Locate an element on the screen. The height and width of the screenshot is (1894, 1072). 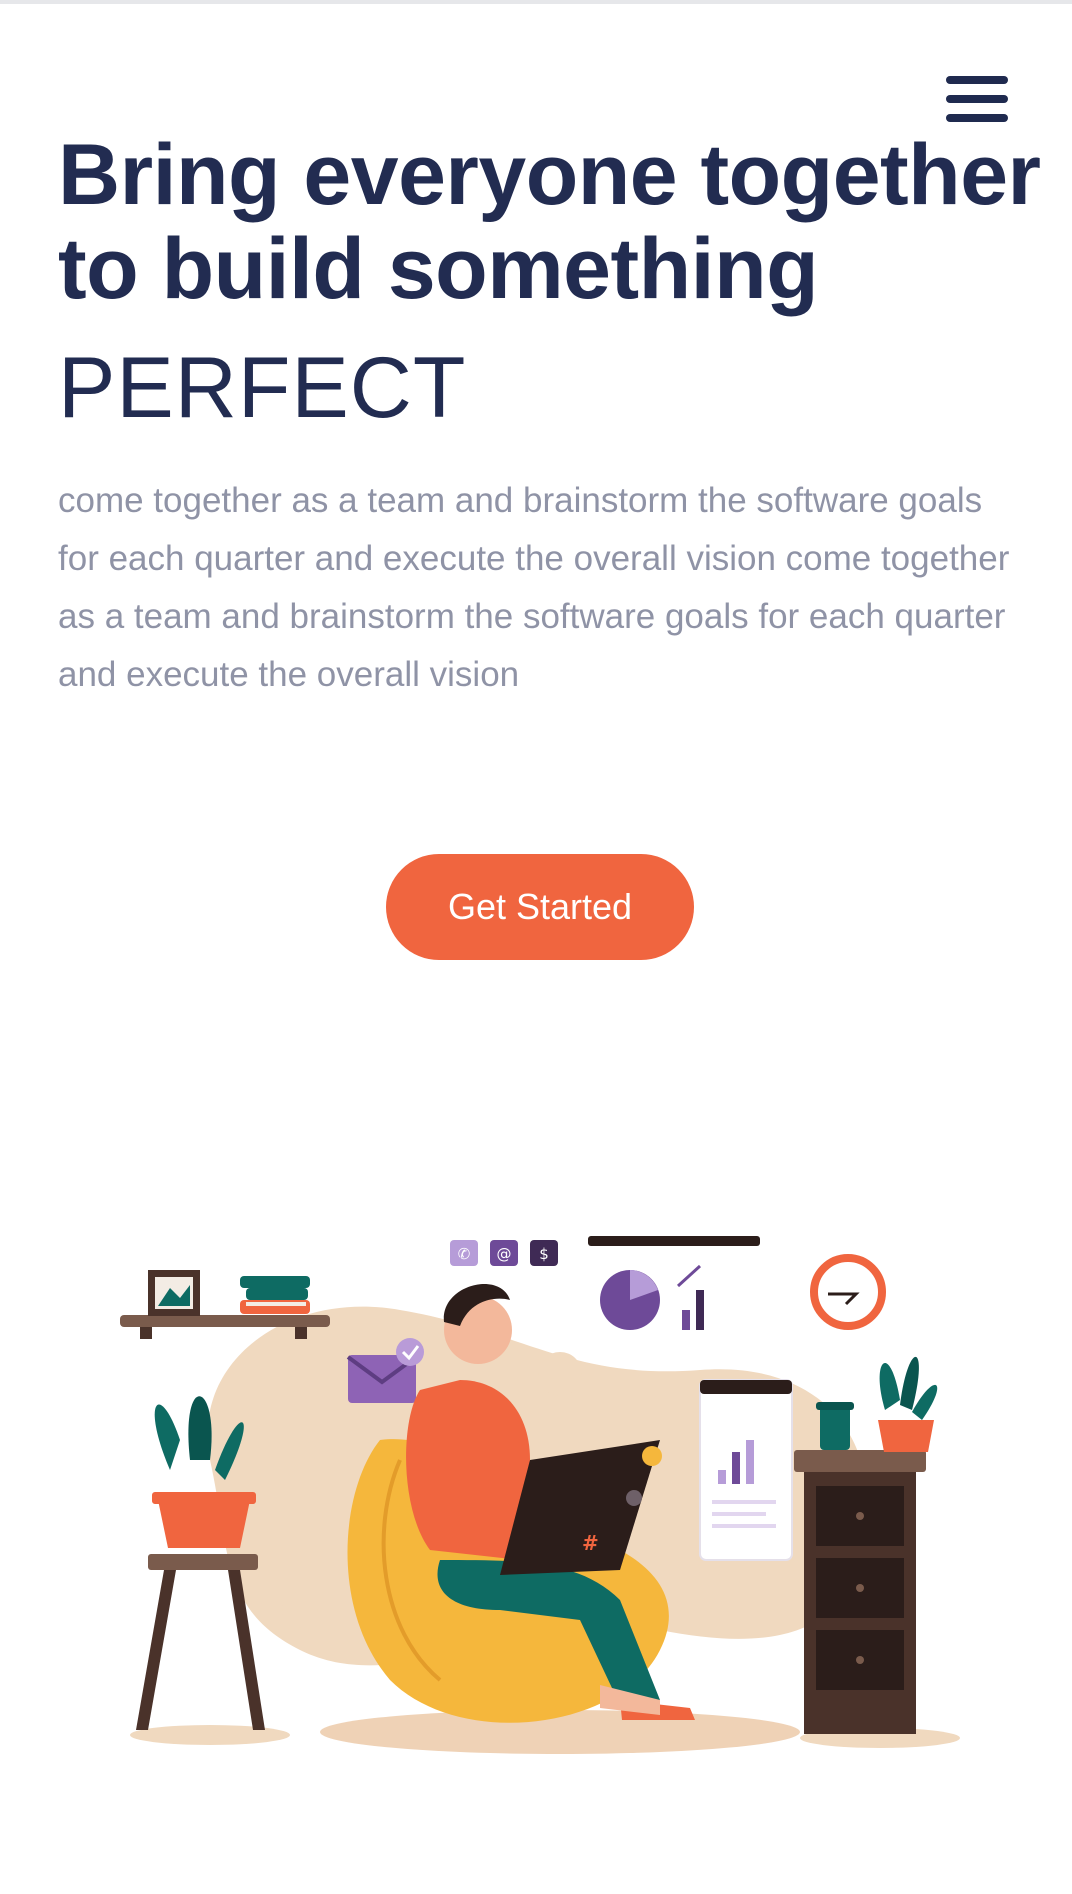
stool-leg is located at coordinates (156, 1650).